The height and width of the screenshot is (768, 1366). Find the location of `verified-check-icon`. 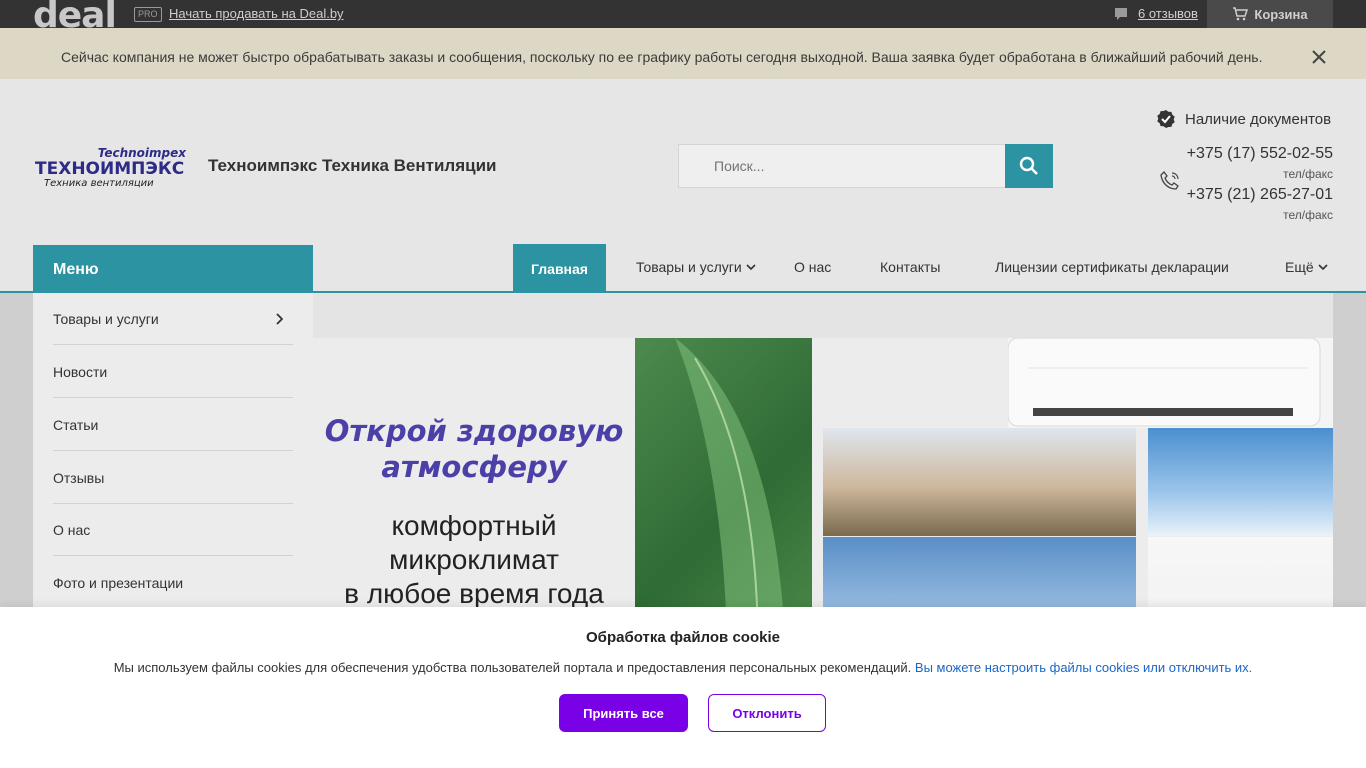

verified-check-icon is located at coordinates (1166, 119).